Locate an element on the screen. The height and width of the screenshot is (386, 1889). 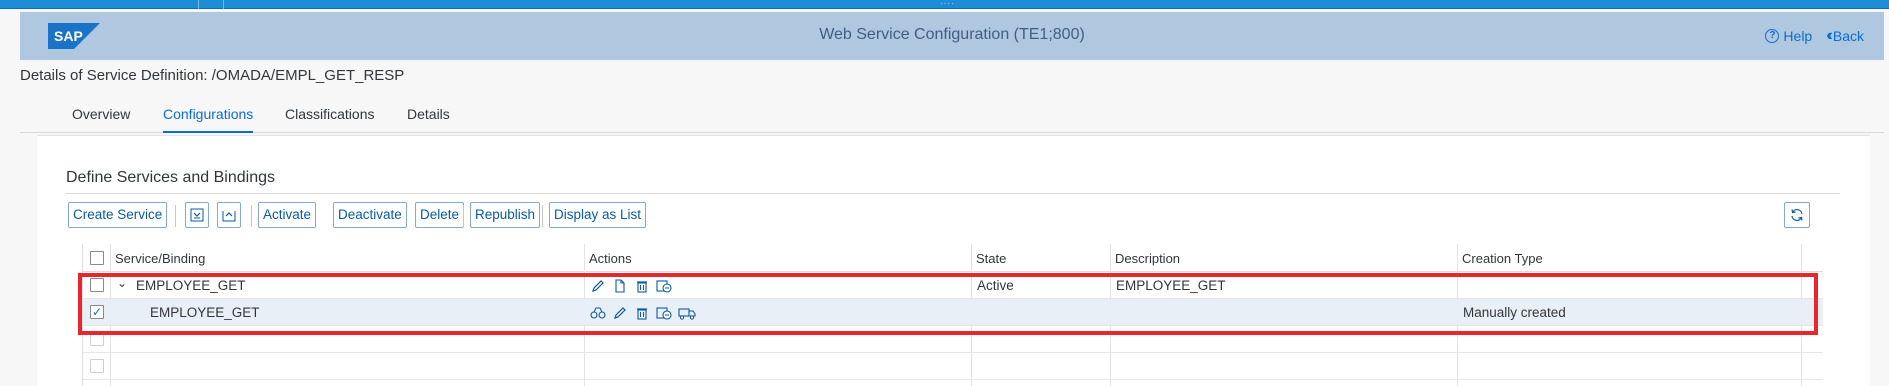
top-frame-bar: ···· is located at coordinates (944, 4).